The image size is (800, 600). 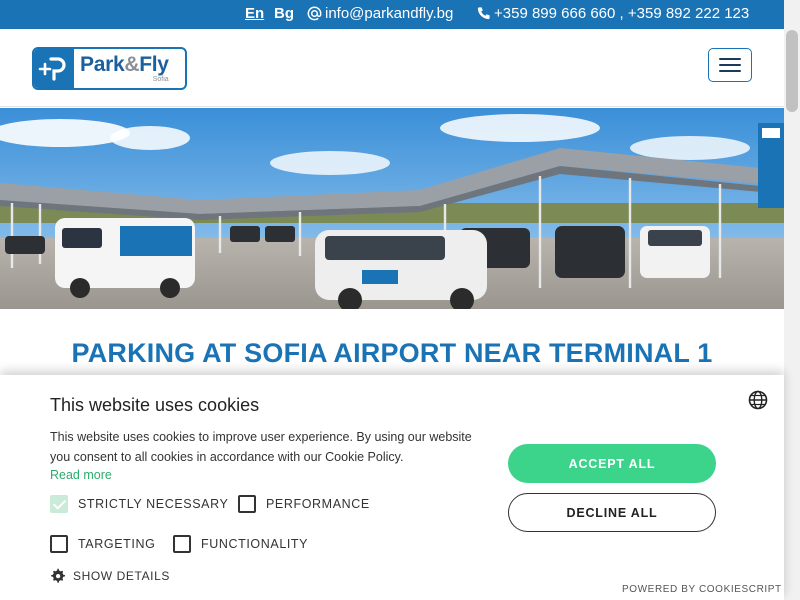 What do you see at coordinates (54, 68) in the screenshot?
I see `logo-plane-p-icon` at bounding box center [54, 68].